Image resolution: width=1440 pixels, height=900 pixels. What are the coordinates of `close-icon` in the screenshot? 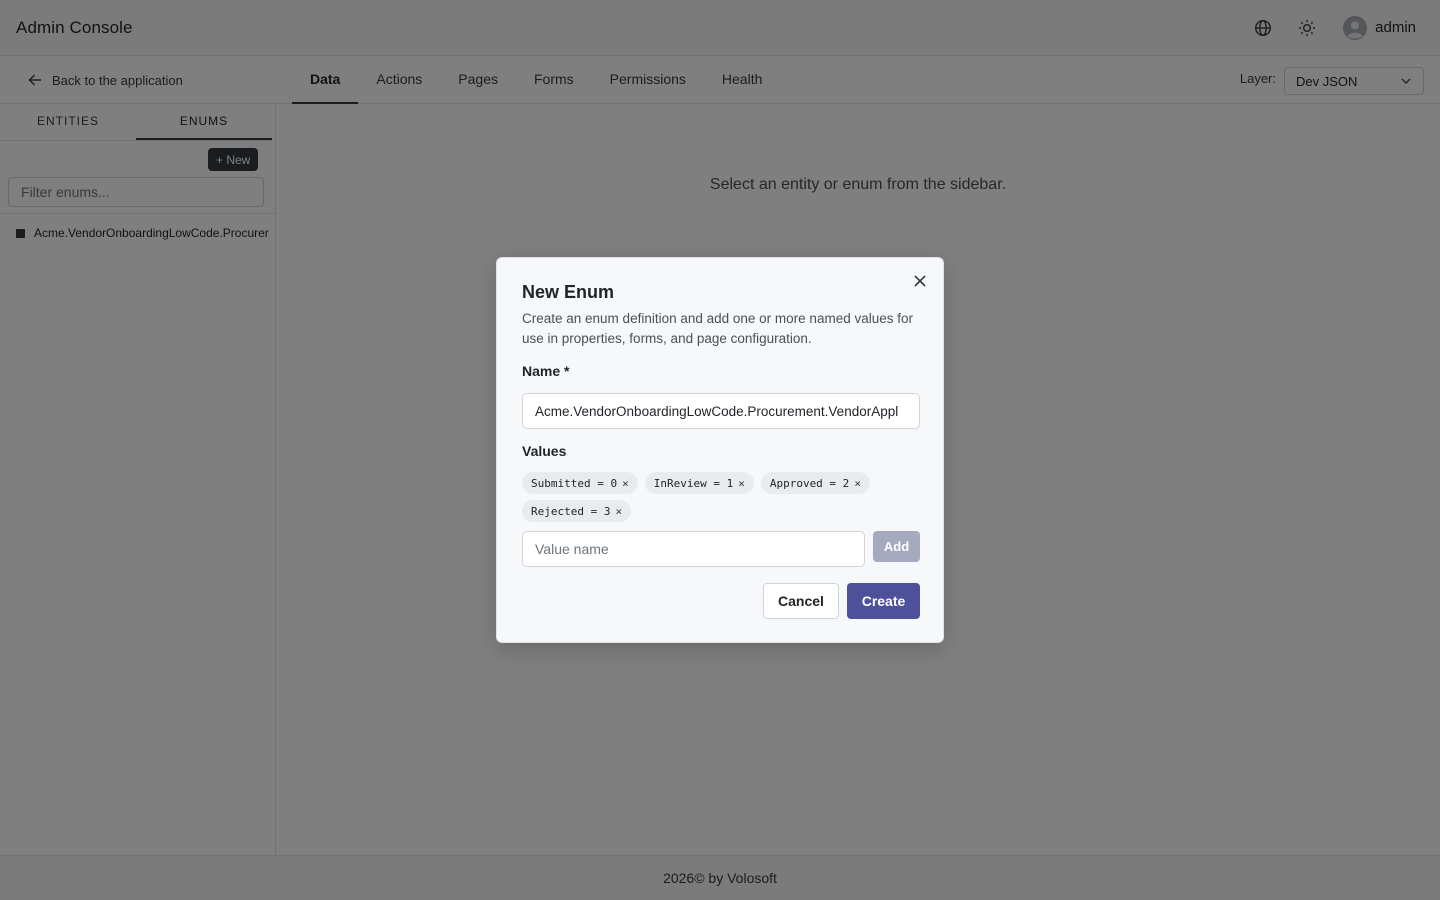 It's located at (920, 281).